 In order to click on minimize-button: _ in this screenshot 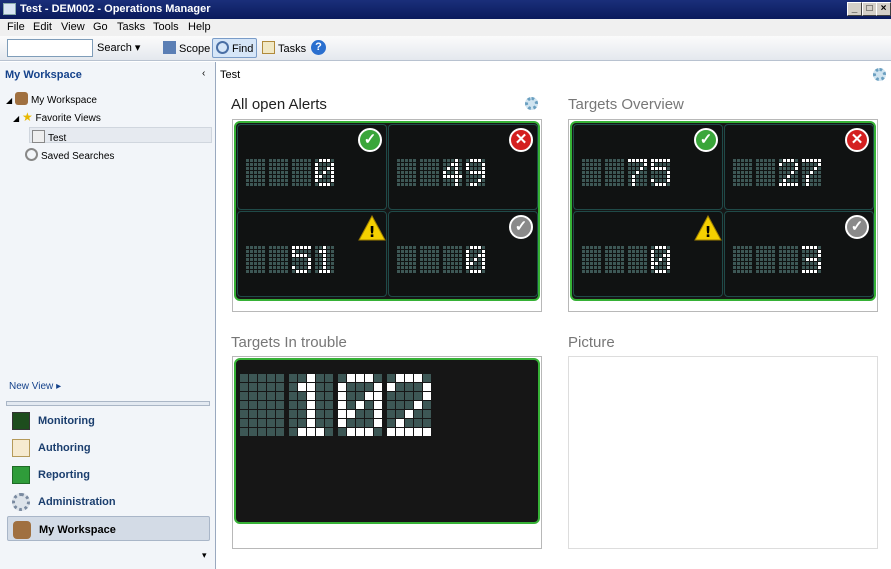, I will do `click(854, 9)`.